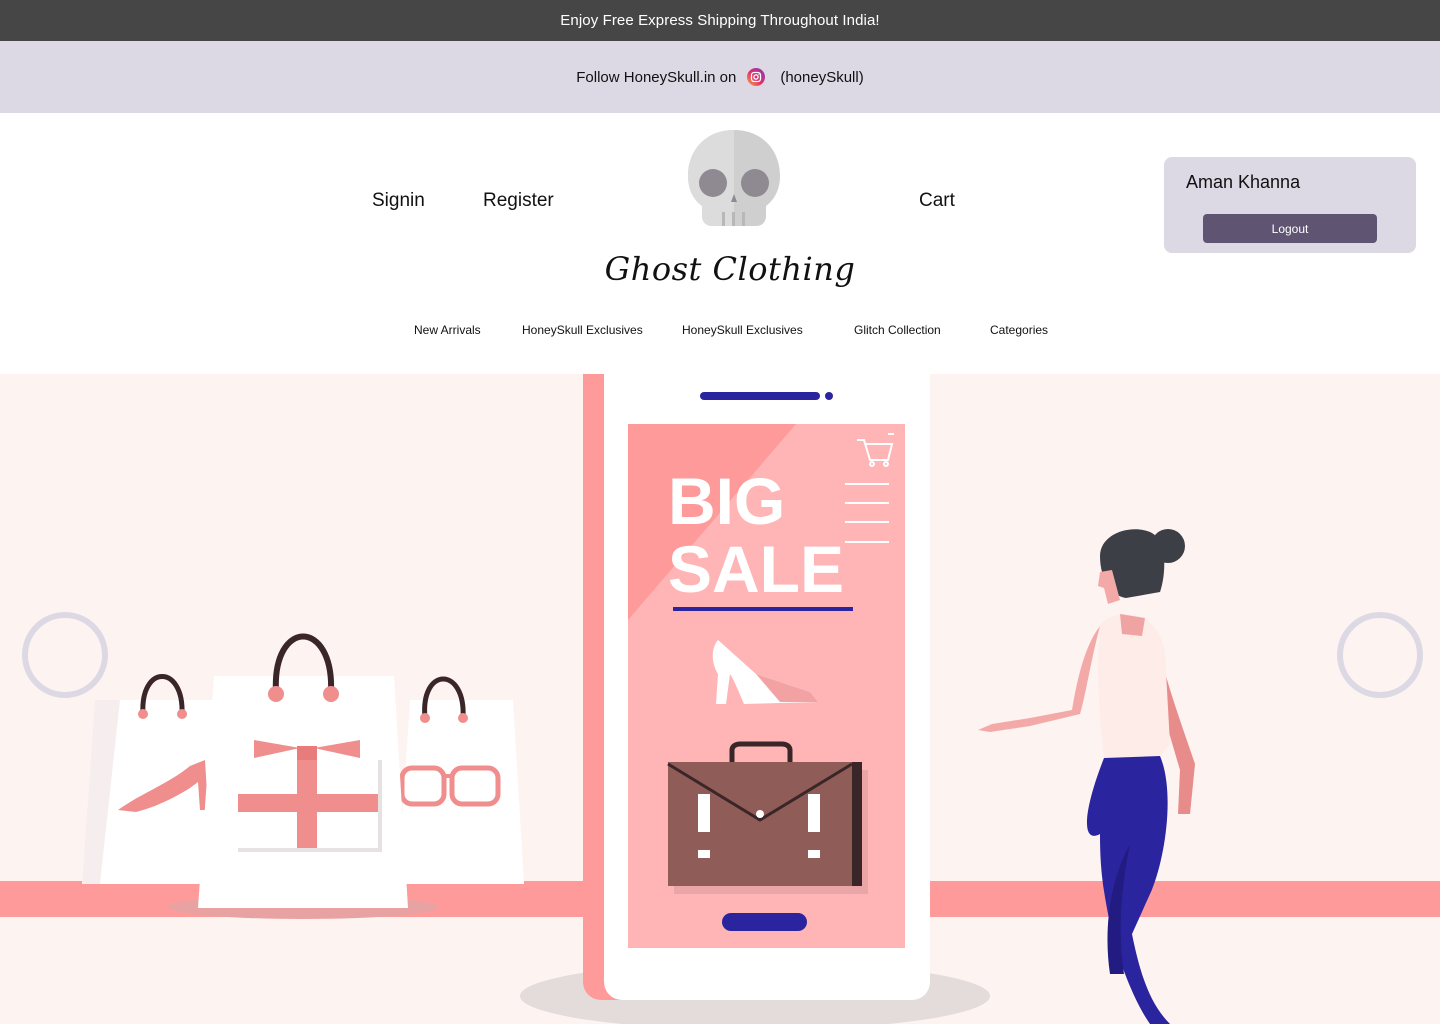 This screenshot has height=1024, width=1440. I want to click on logout-button: Logout, so click(1290, 228).